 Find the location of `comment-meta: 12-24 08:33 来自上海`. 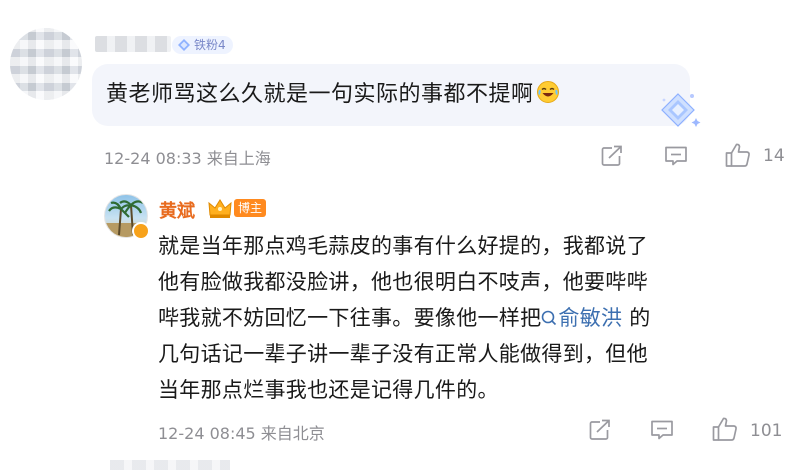

comment-meta: 12-24 08:33 来自上海 is located at coordinates (187, 157).